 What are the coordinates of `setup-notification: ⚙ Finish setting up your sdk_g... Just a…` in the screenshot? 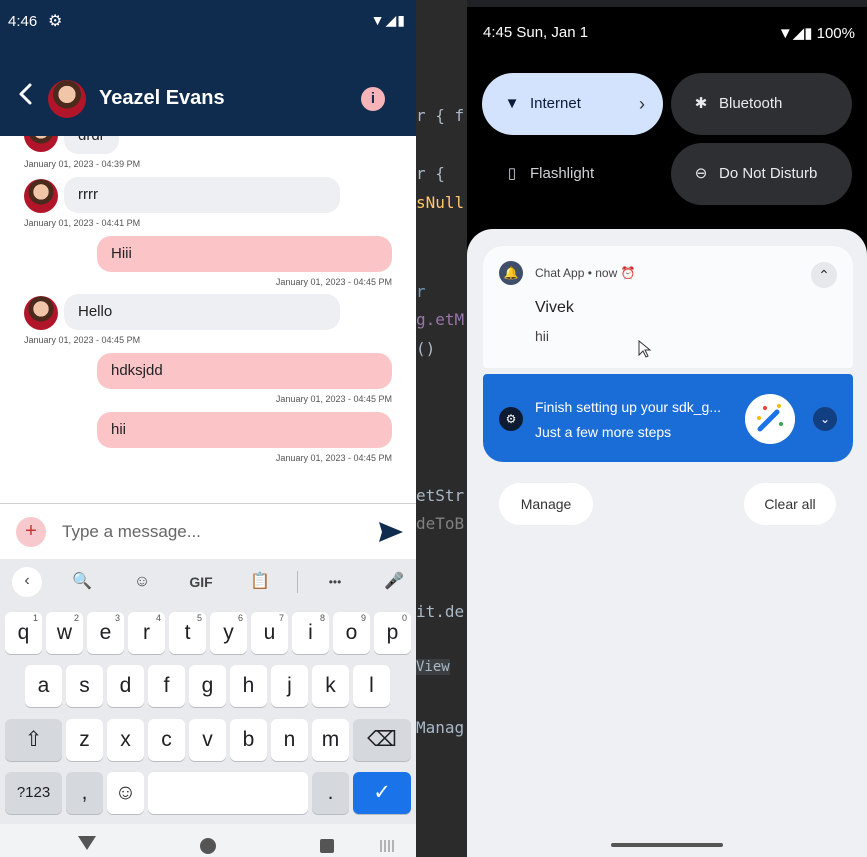 It's located at (668, 418).